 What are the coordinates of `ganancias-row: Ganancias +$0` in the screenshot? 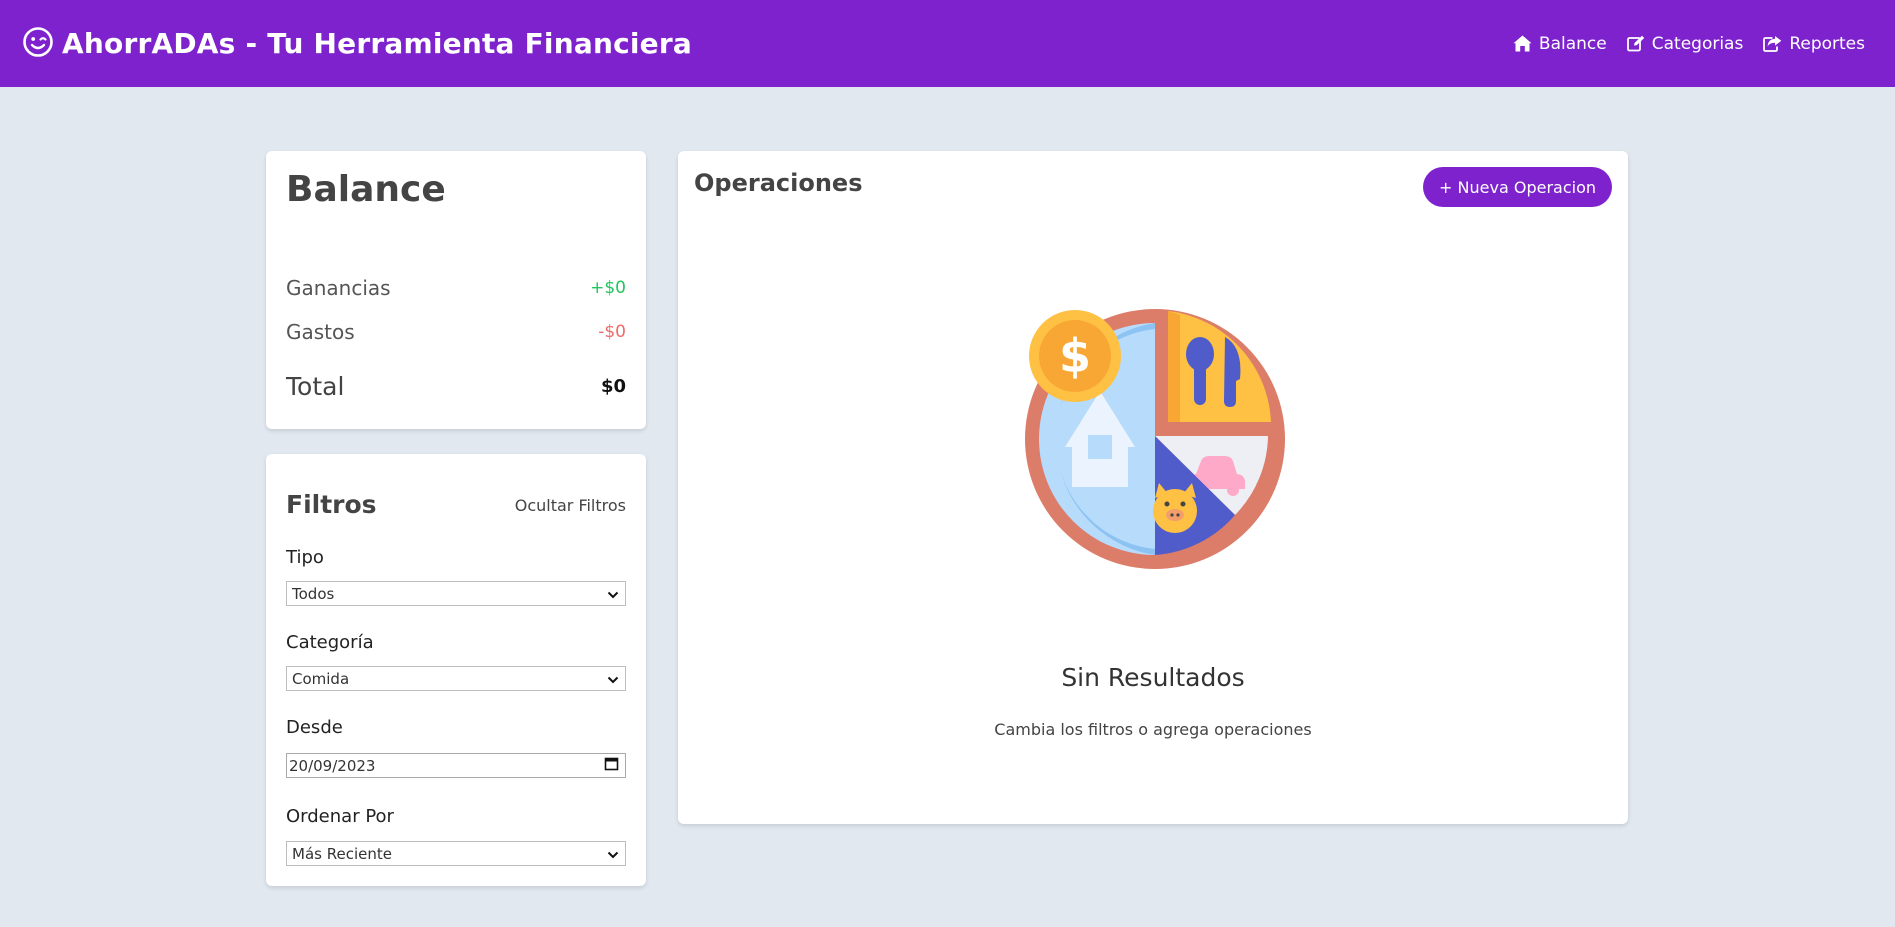 It's located at (456, 288).